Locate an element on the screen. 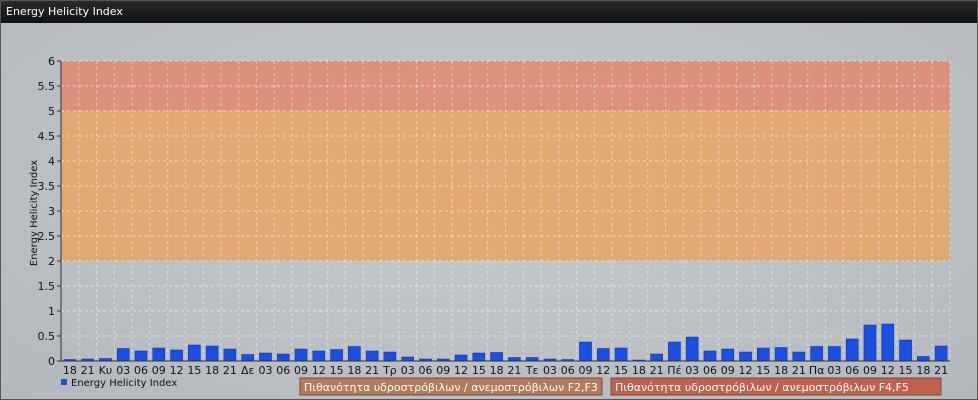 The height and width of the screenshot is (400, 978). x-tick-label: Τρ is located at coordinates (389, 370).